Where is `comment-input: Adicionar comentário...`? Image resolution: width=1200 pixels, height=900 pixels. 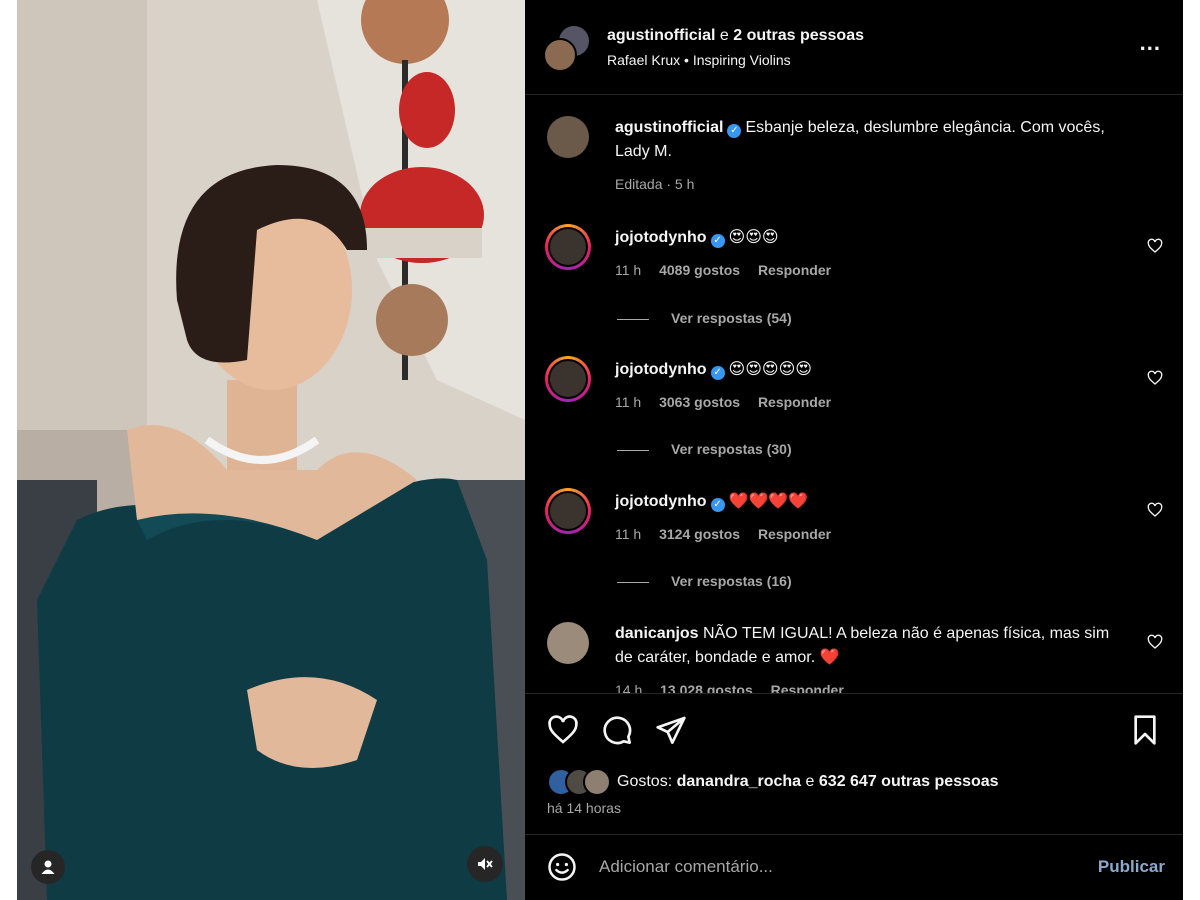 comment-input: Adicionar comentário... is located at coordinates (848, 867).